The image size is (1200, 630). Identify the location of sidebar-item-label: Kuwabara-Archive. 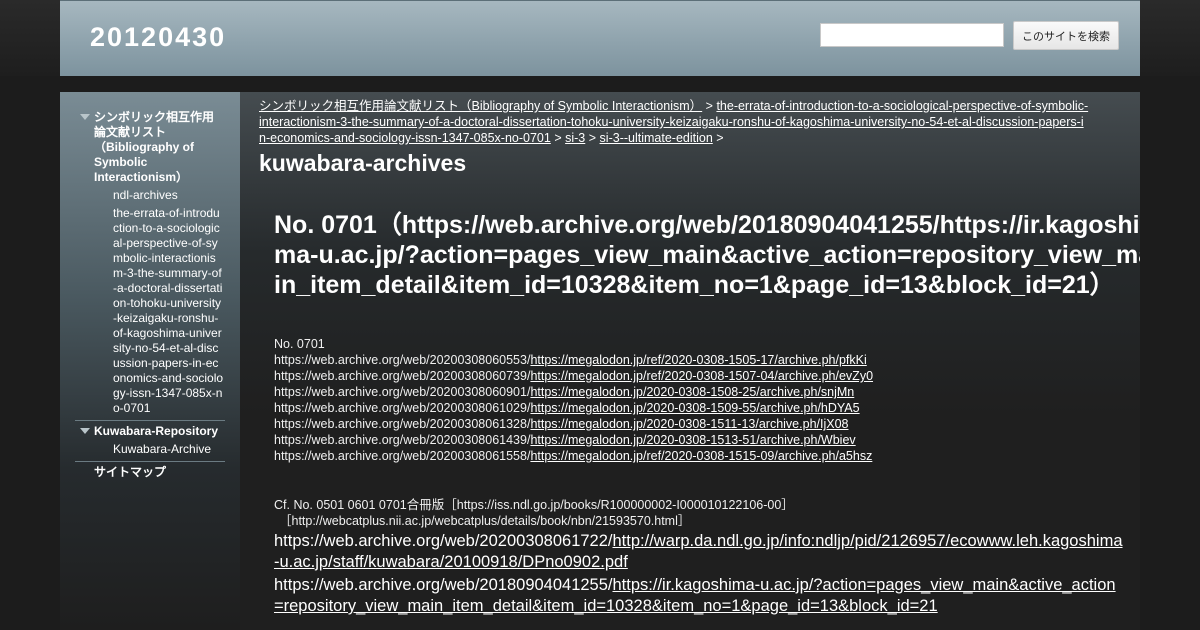
(162, 449).